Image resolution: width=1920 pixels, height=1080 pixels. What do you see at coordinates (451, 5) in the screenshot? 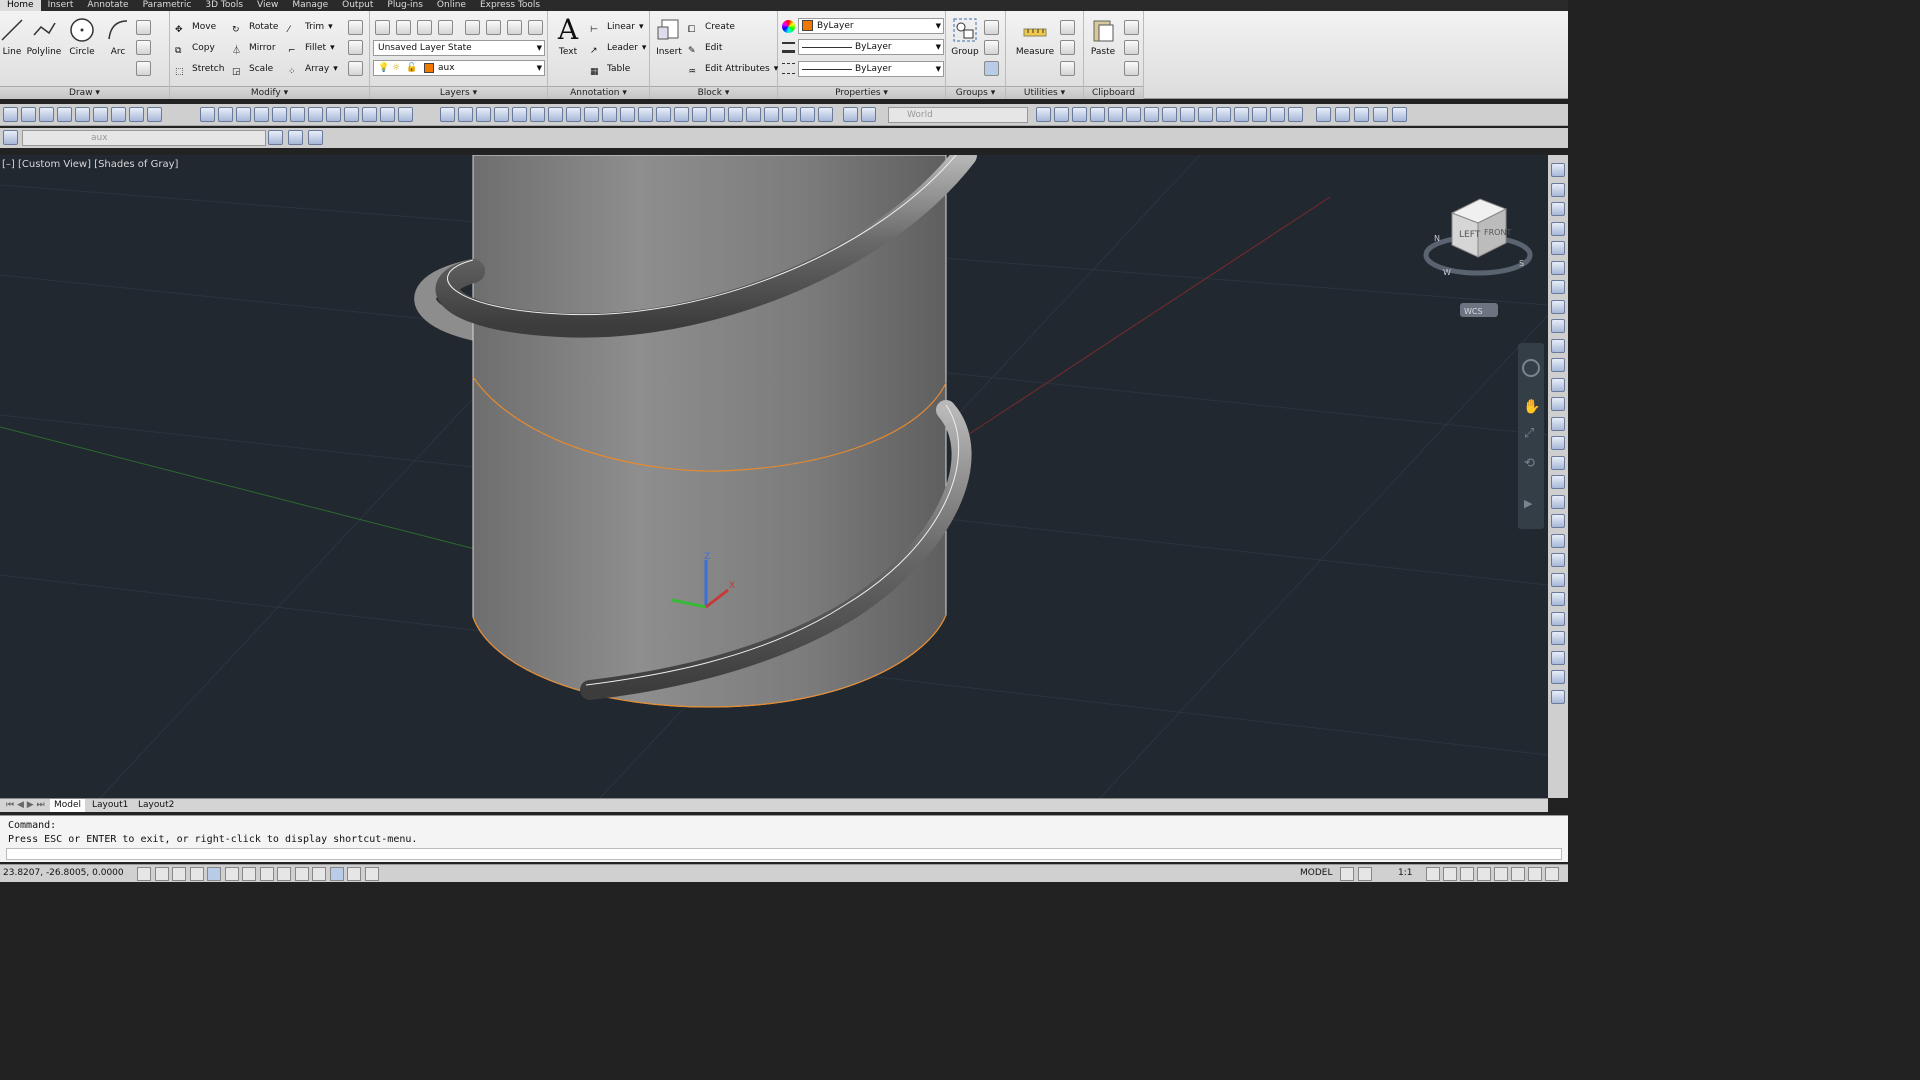
I see `tab-online: Online` at bounding box center [451, 5].